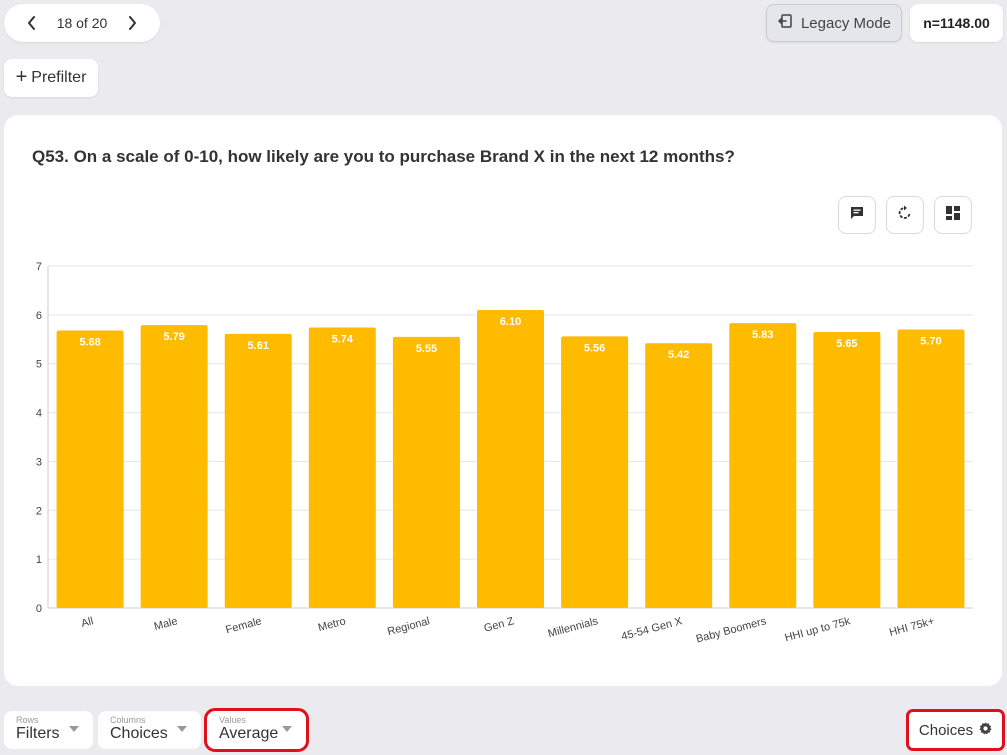 This screenshot has height=755, width=1007. I want to click on values-caption: Values, so click(232, 720).